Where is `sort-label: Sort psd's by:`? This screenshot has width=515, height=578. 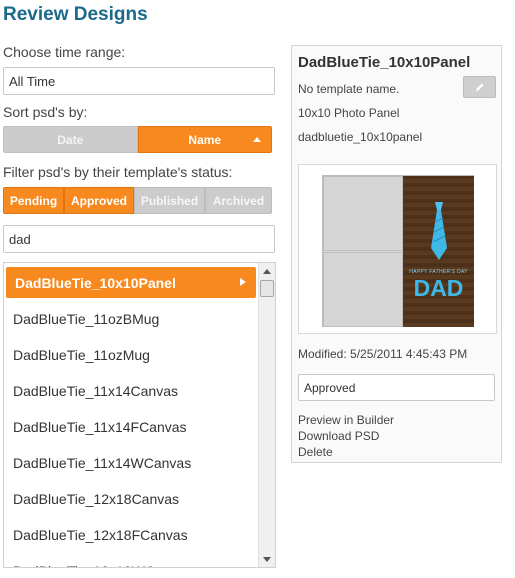 sort-label: Sort psd's by: is located at coordinates (45, 112).